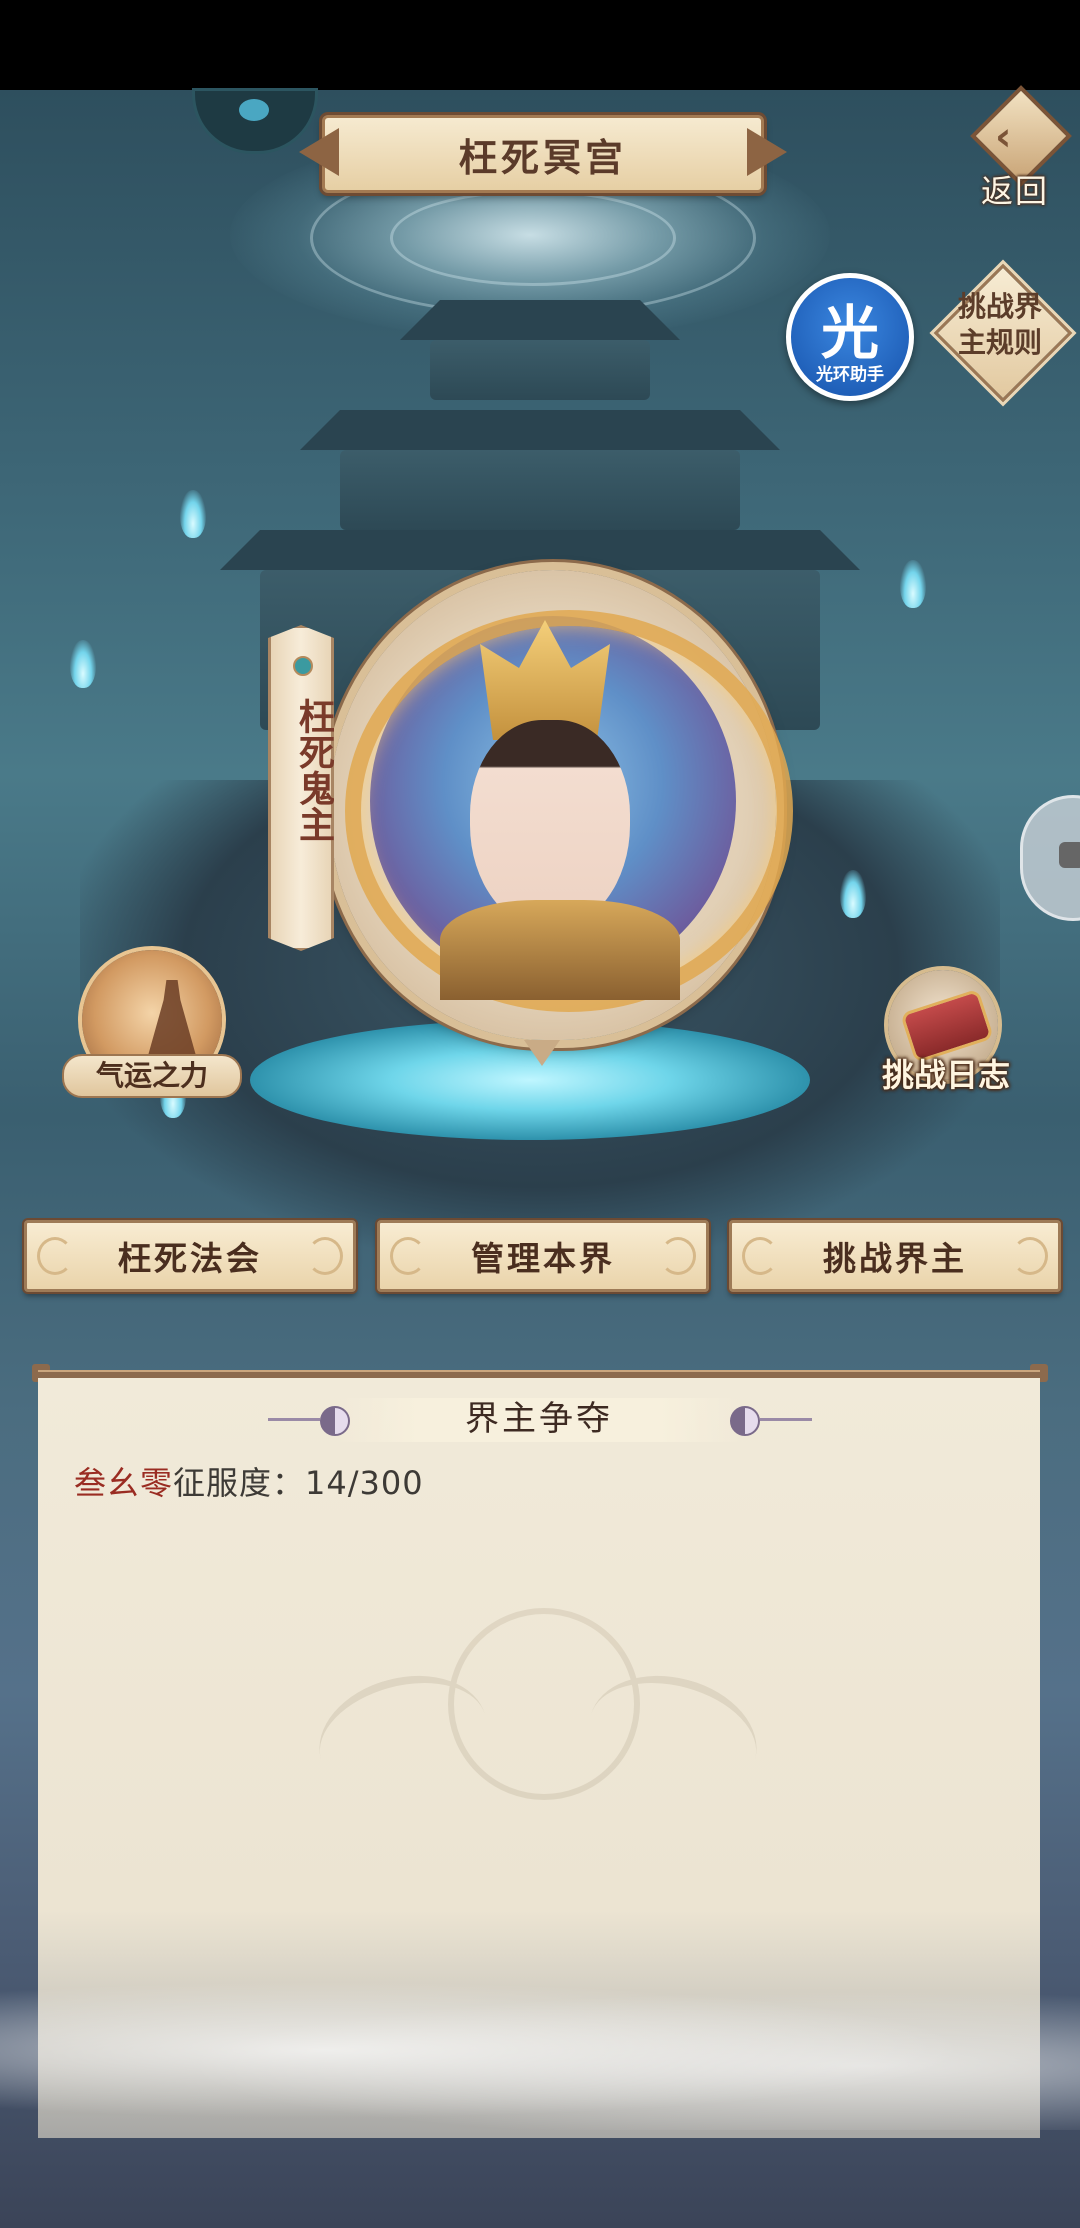 The height and width of the screenshot is (2228, 1080). I want to click on conquest-status: 叁幺零征服度：14/300, so click(249, 1481).